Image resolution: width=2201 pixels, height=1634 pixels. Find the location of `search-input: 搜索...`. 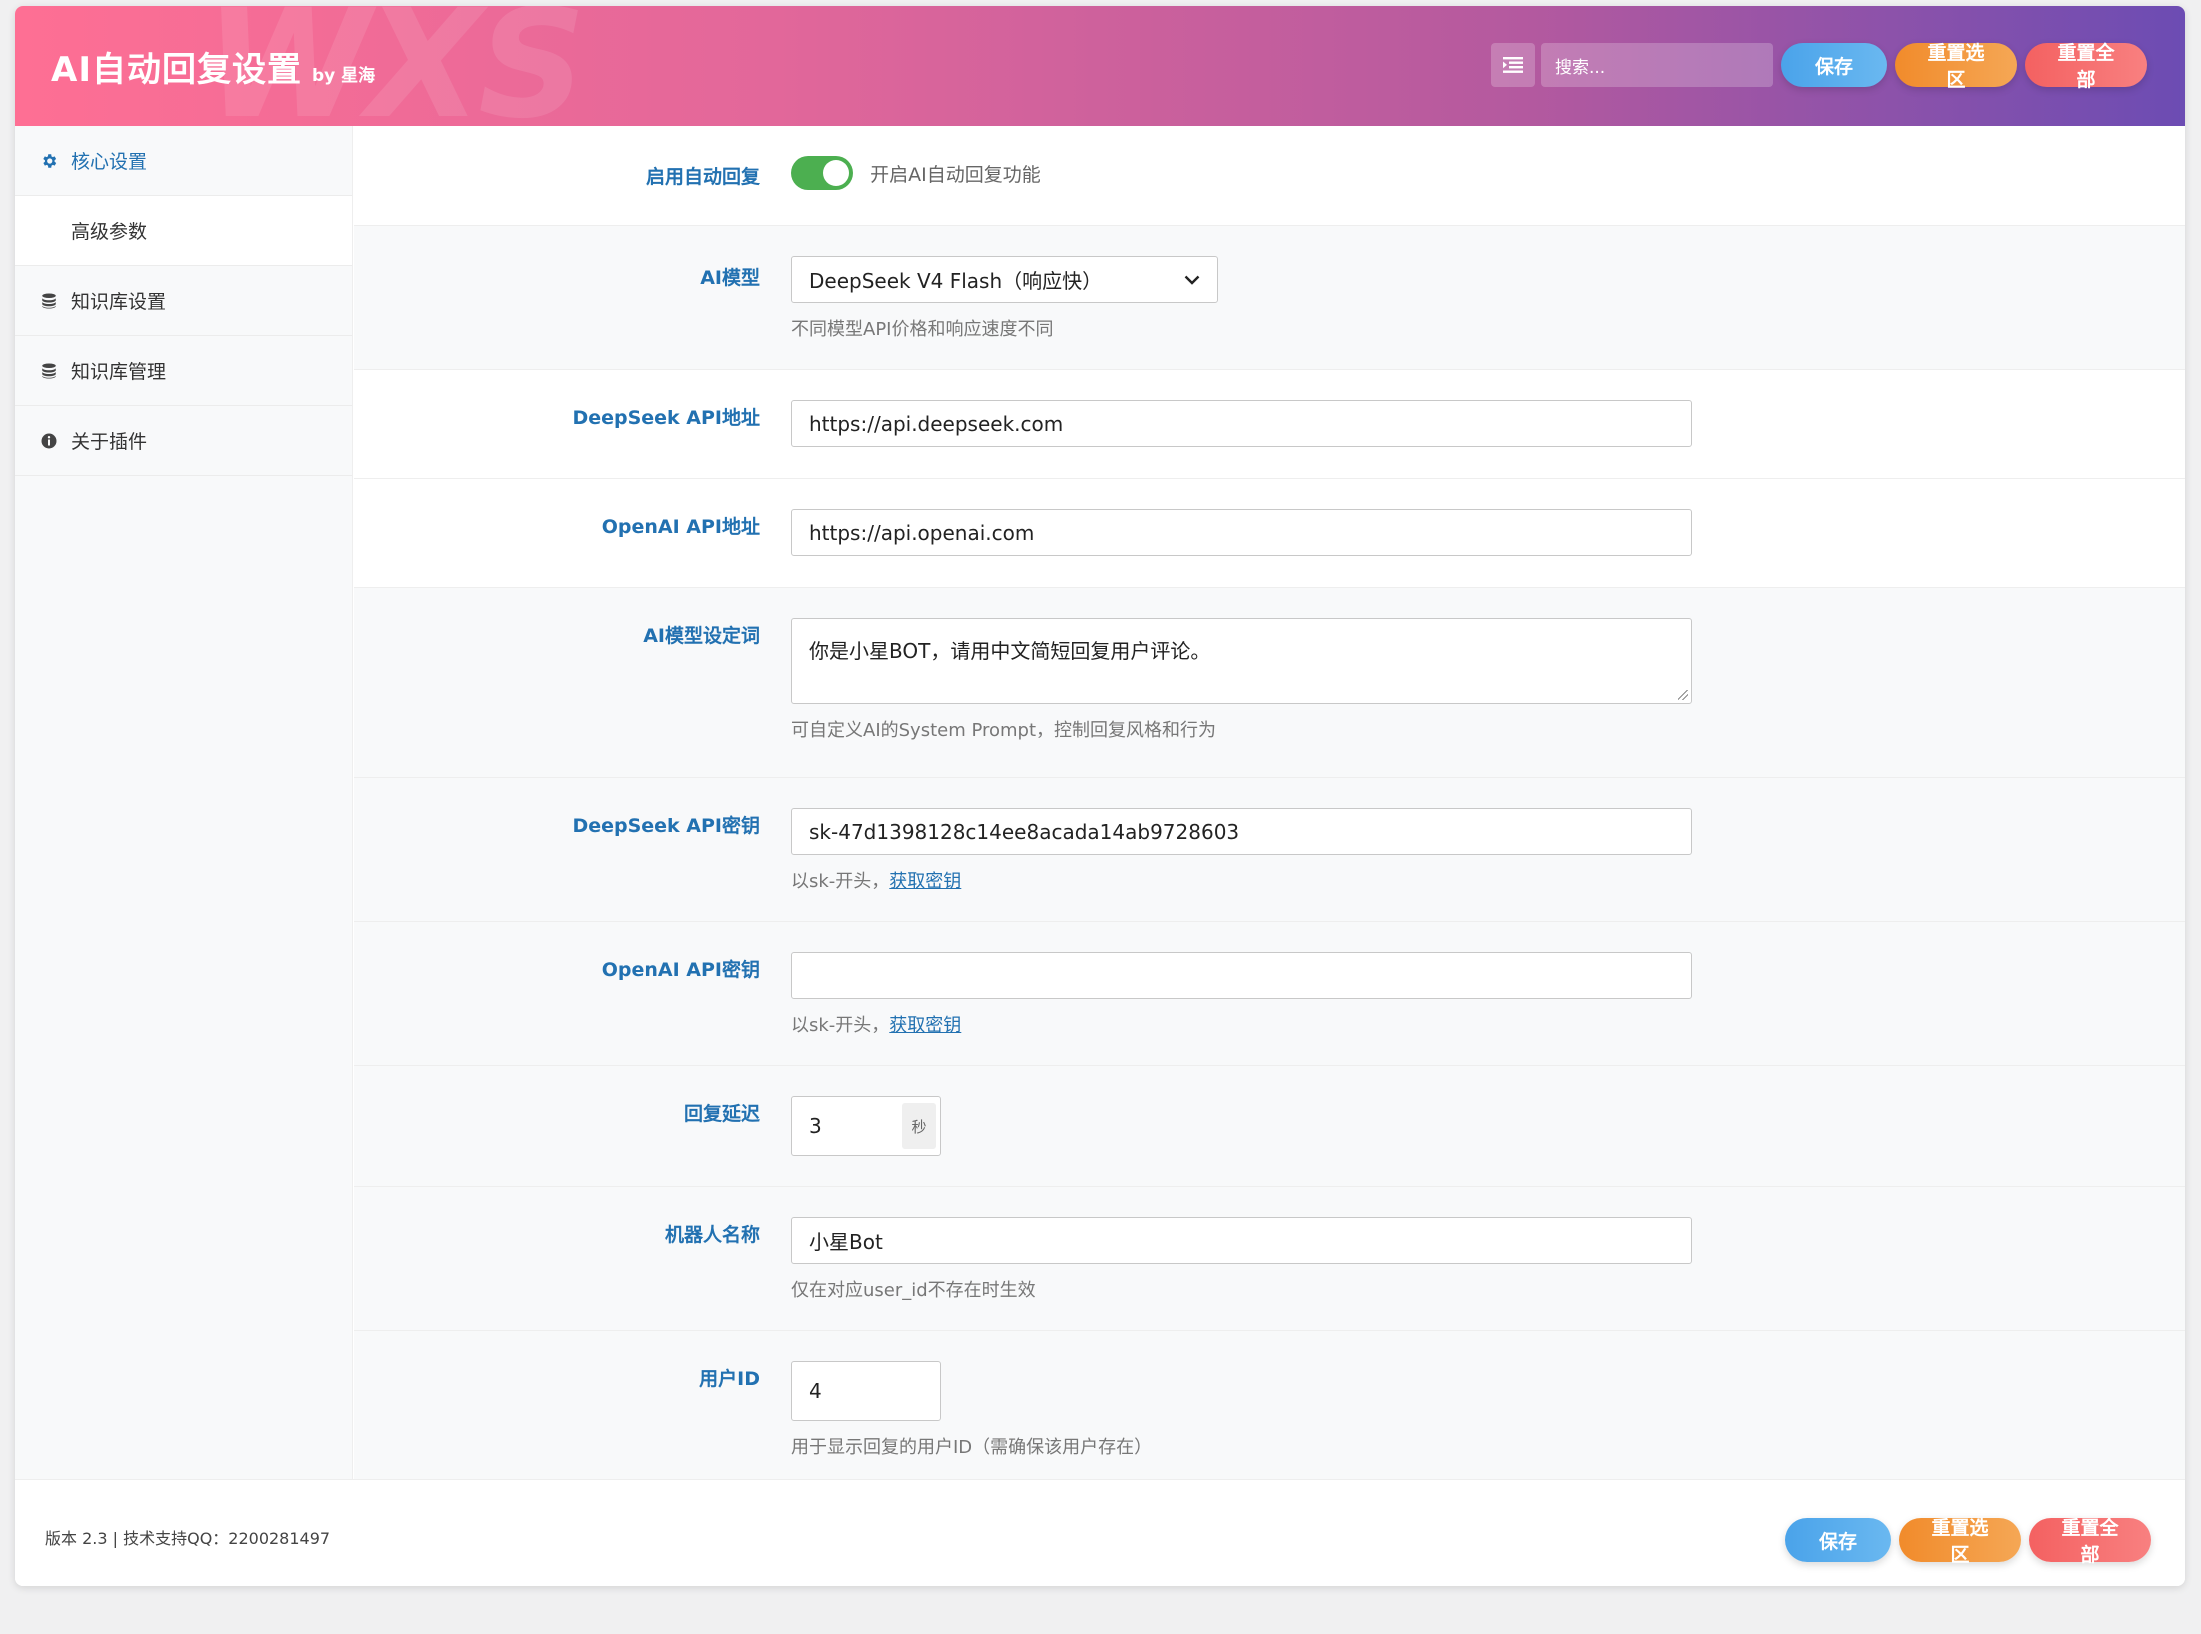

search-input: 搜索... is located at coordinates (1657, 65).